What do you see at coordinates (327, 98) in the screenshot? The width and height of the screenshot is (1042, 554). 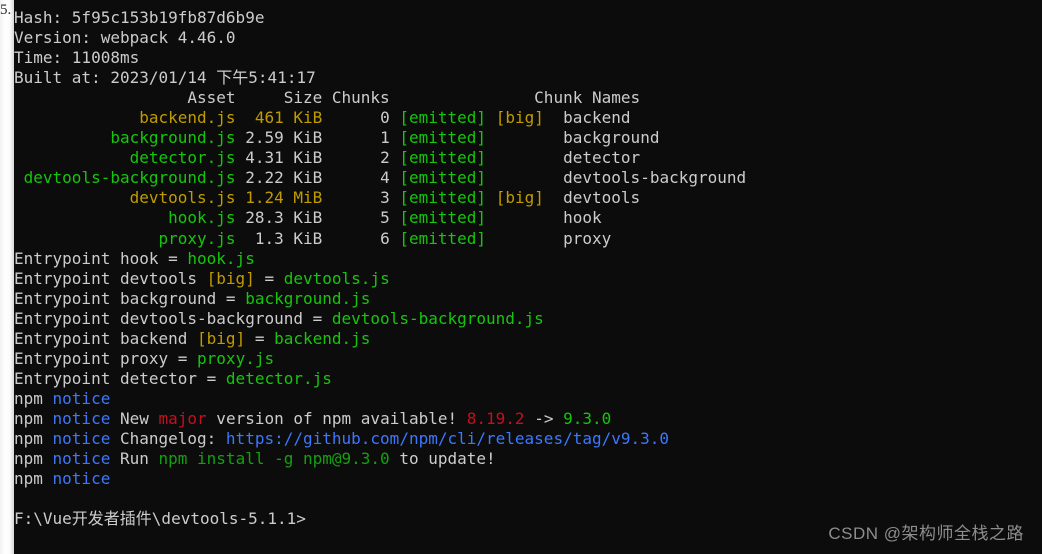 I see `asset-table-header: Asset Size Chunks Chunk Names` at bounding box center [327, 98].